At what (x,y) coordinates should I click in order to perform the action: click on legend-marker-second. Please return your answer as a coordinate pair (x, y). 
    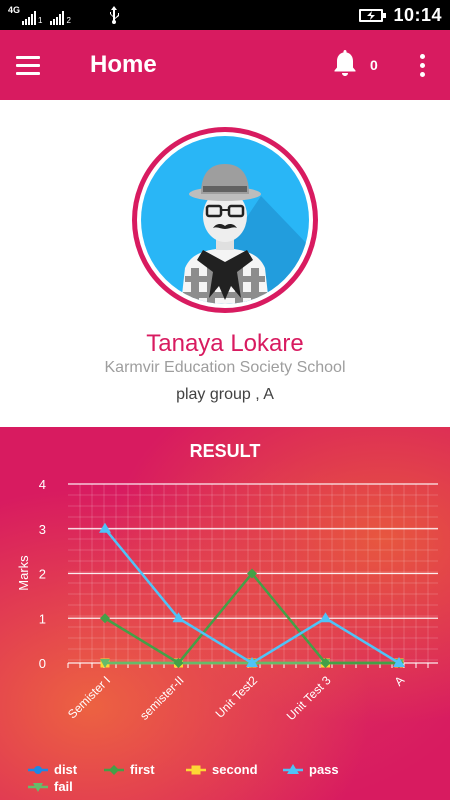
    Looking at the image, I should click on (196, 769).